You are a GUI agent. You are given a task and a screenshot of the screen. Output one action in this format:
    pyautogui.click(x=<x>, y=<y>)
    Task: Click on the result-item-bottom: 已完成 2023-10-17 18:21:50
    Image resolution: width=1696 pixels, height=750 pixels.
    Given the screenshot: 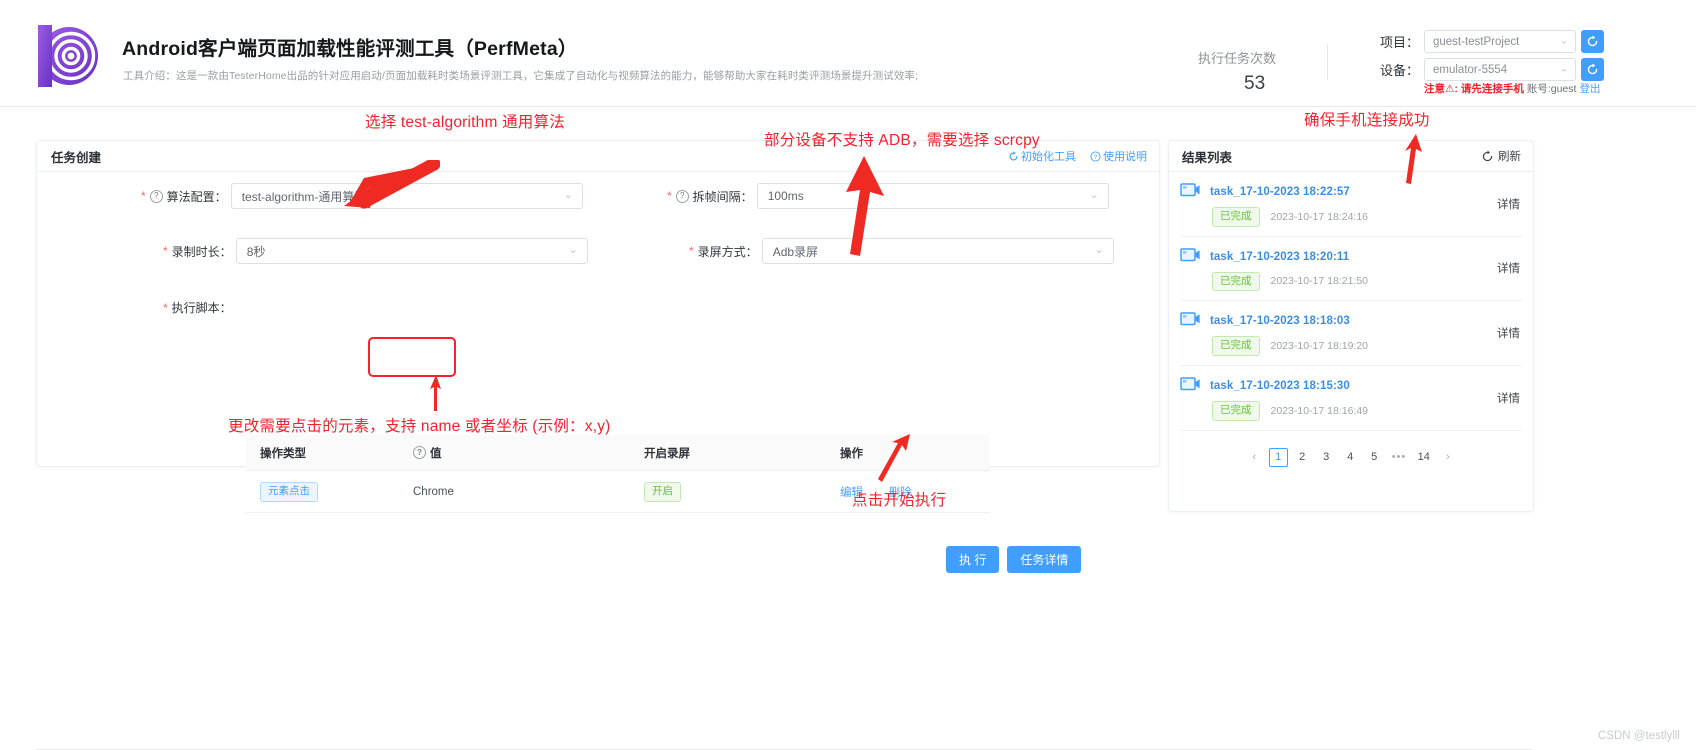 What is the action you would take?
    pyautogui.click(x=1351, y=281)
    